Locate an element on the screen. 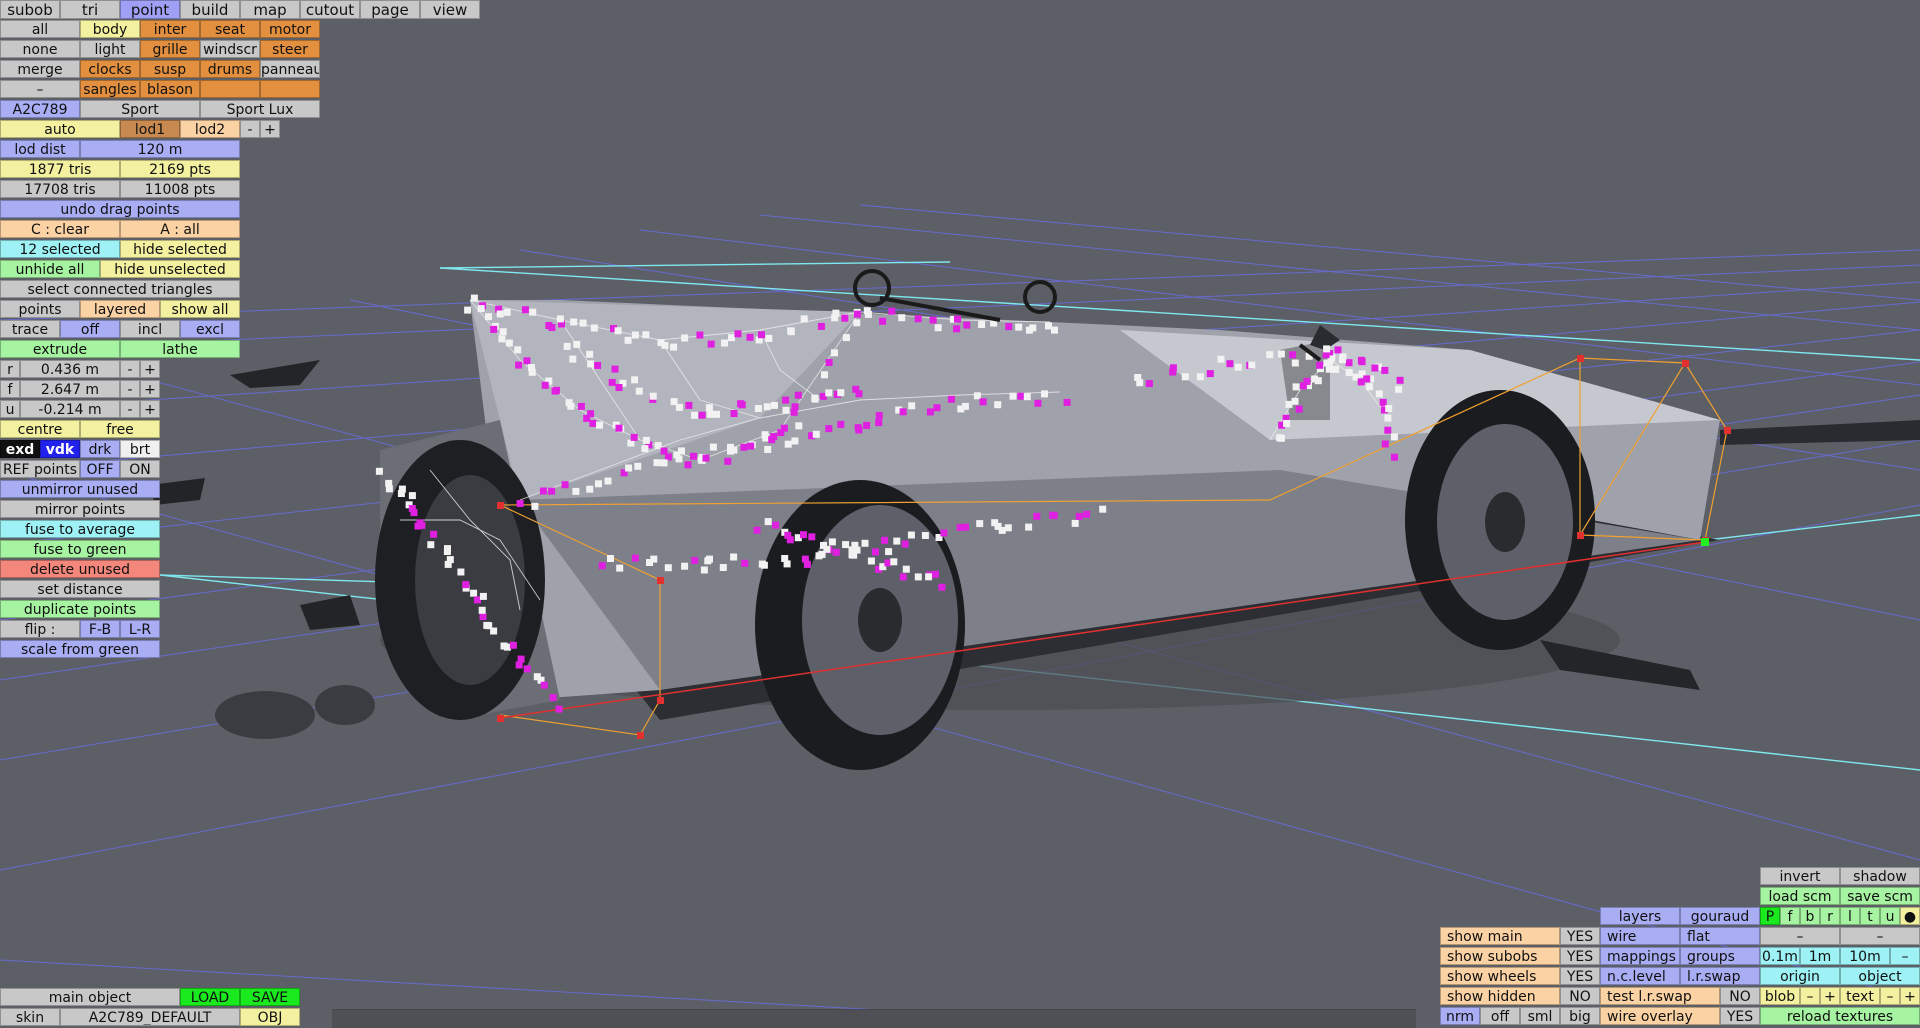 The width and height of the screenshot is (1920, 1028). coord-r-minus: - is located at coordinates (130, 369).